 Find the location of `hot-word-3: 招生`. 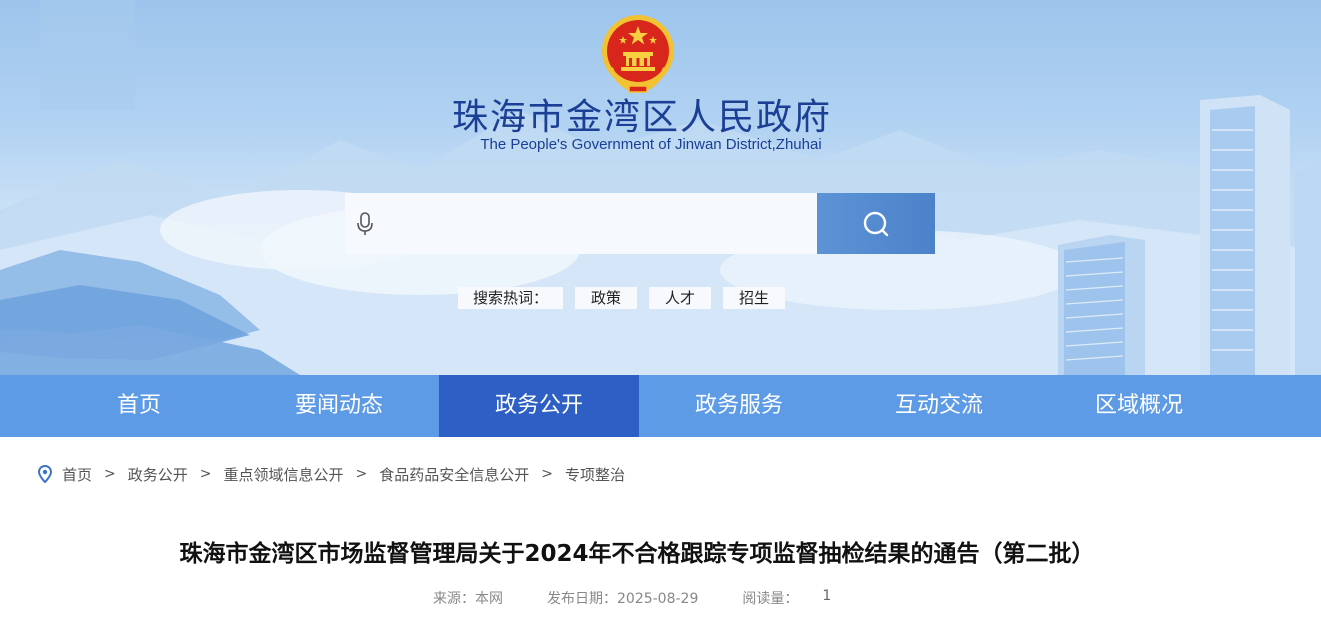

hot-word-3: 招生 is located at coordinates (754, 298).